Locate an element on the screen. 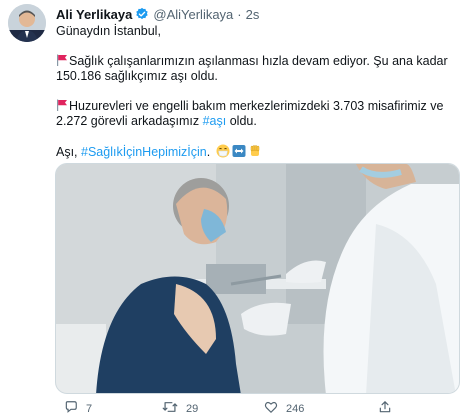 This screenshot has height=418, width=470. share-button is located at coordinates (385, 408).